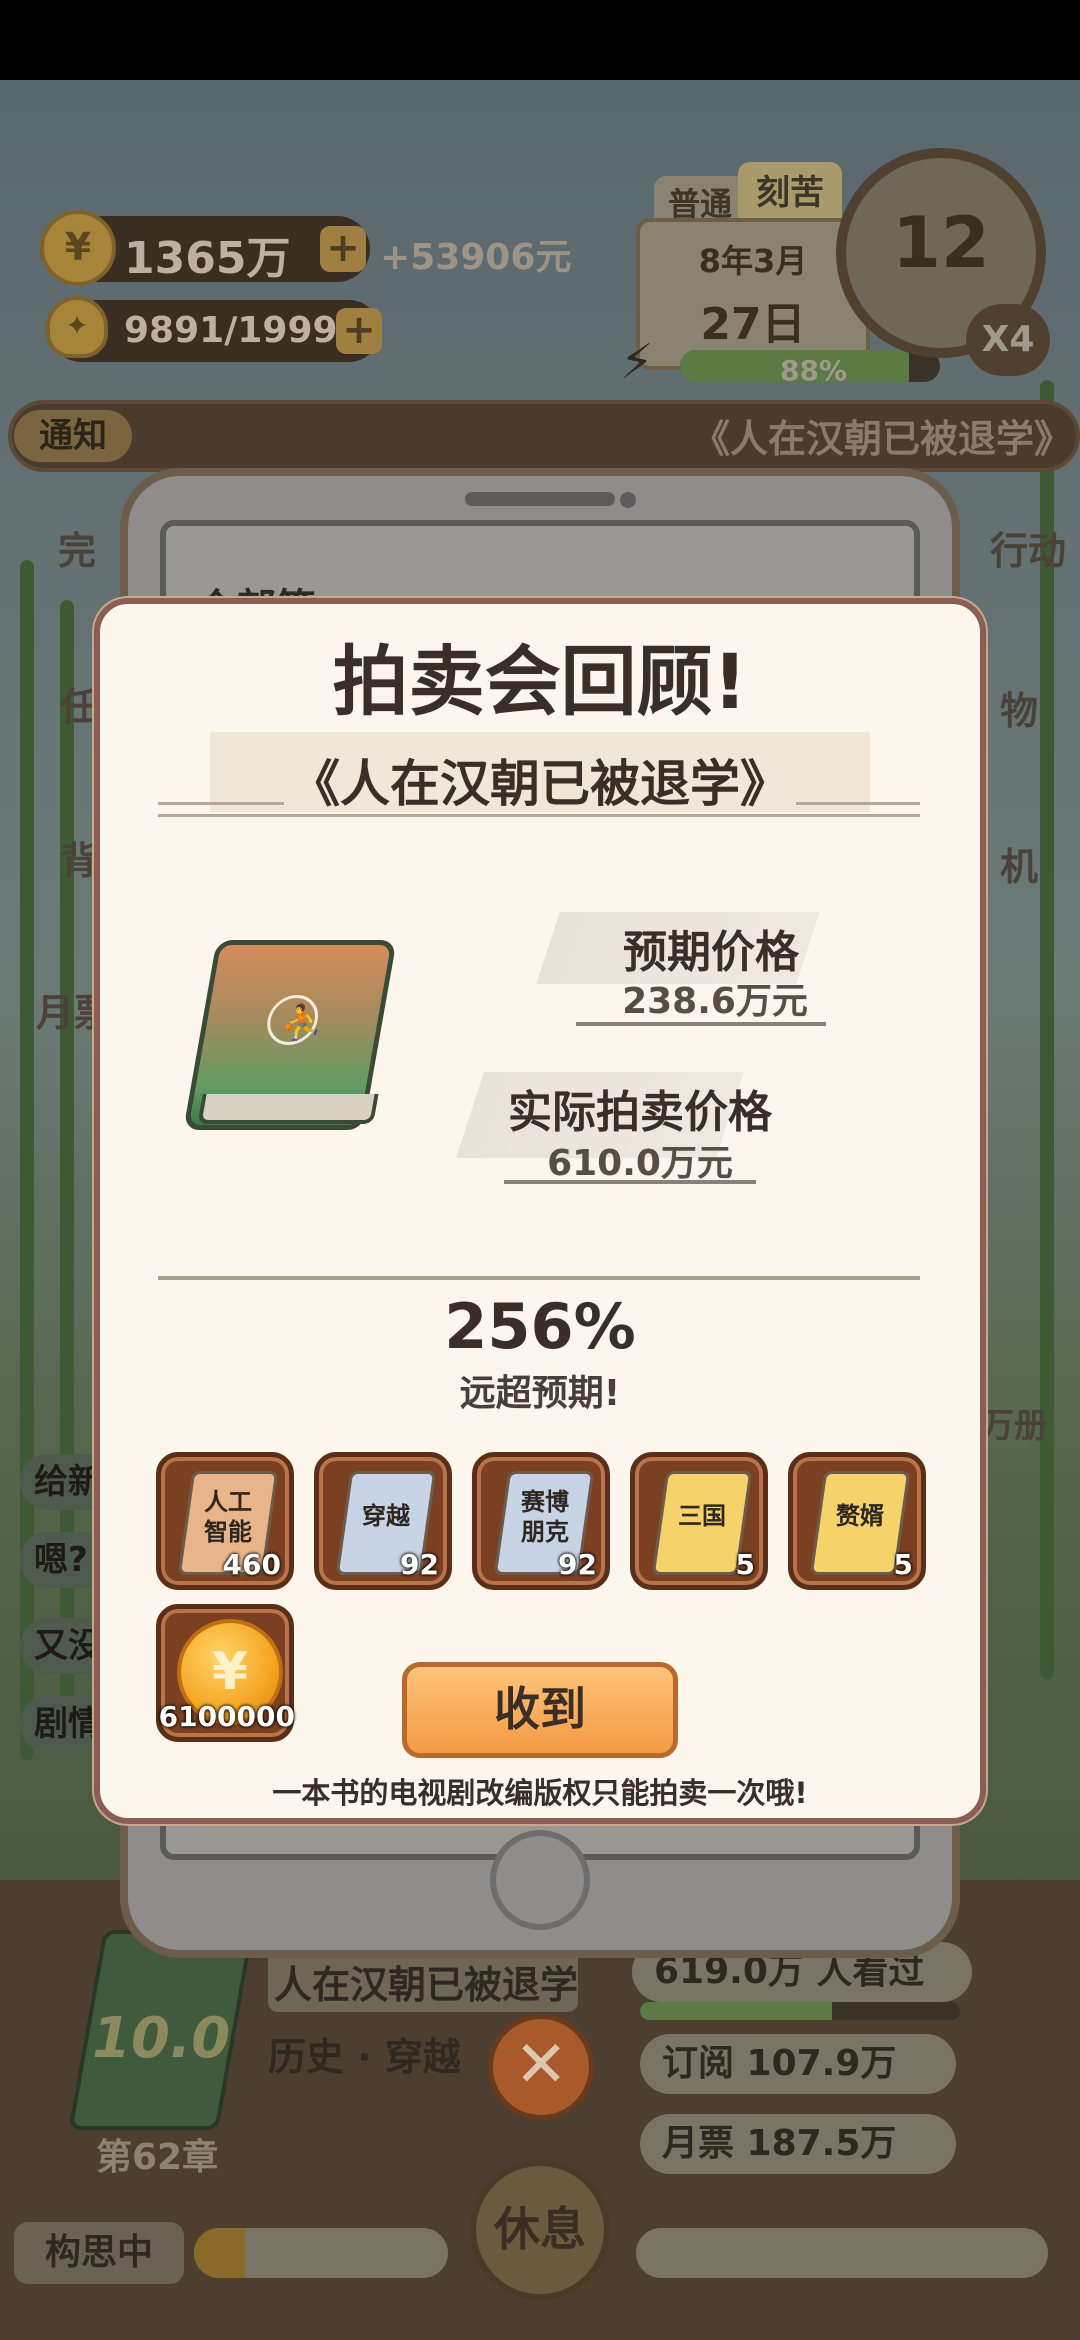  What do you see at coordinates (251, 1564) in the screenshot?
I see `reward-count: 460` at bounding box center [251, 1564].